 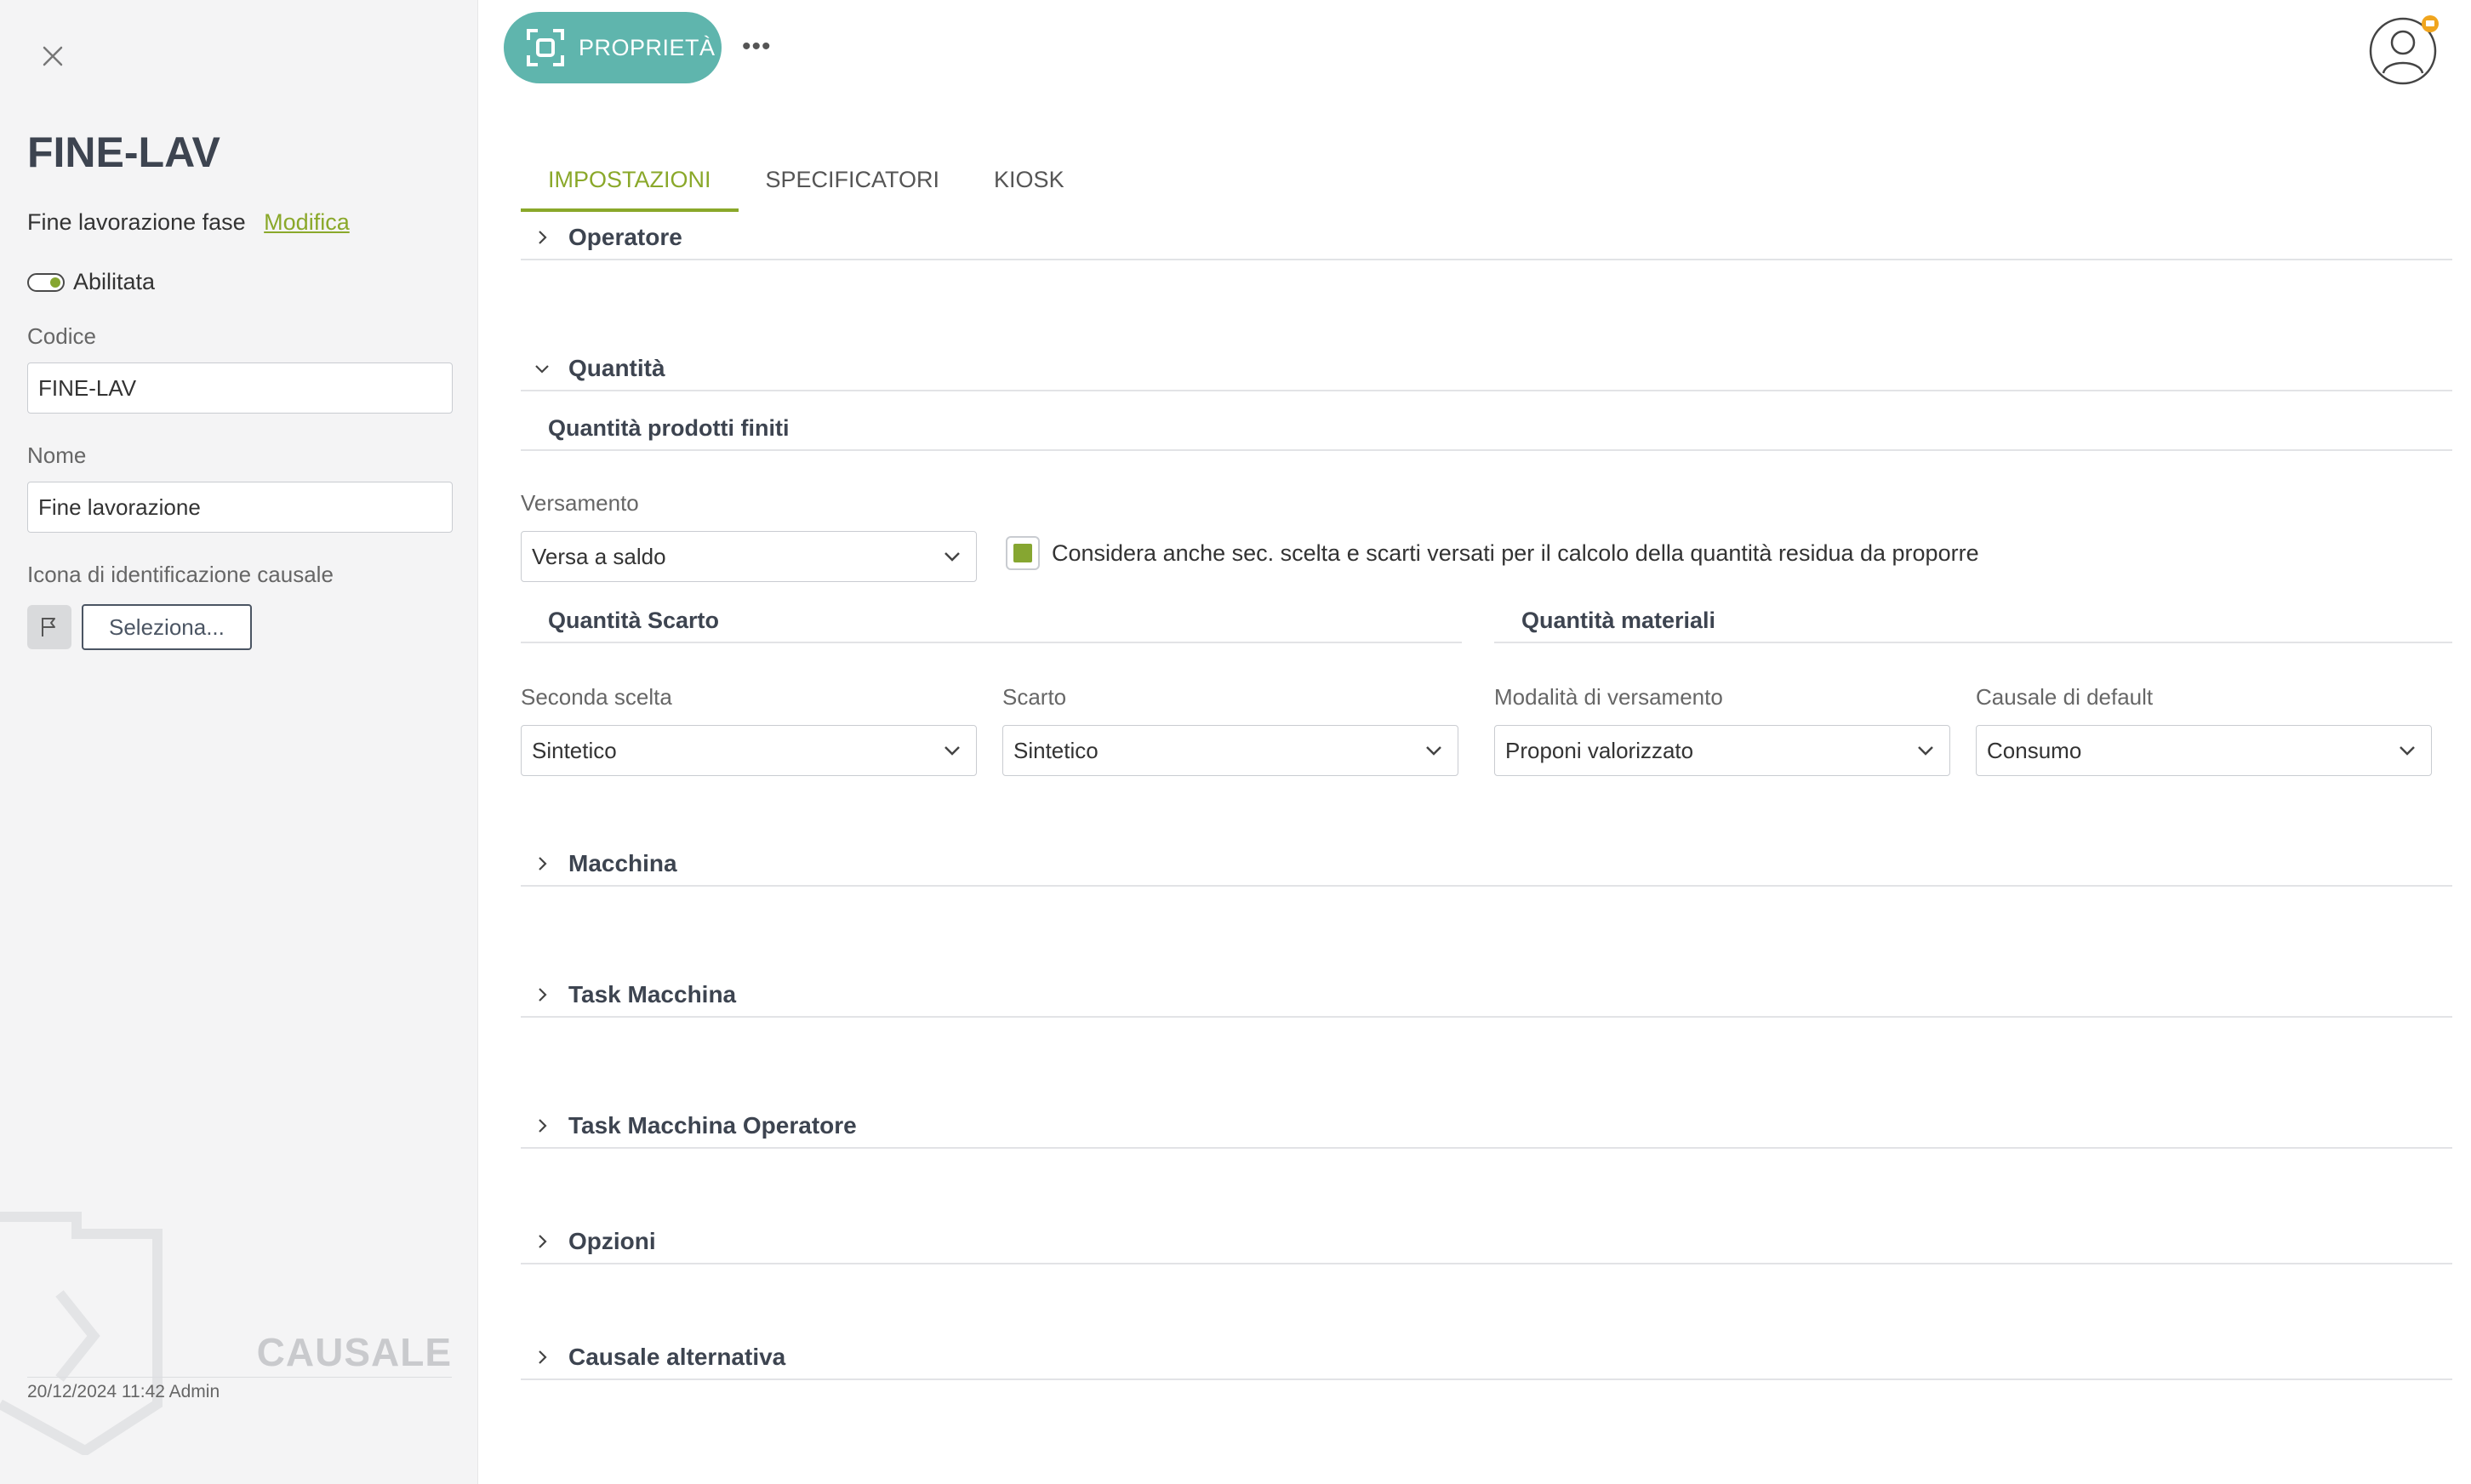 What do you see at coordinates (616, 368) in the screenshot?
I see `section-quantita-title: Quantità` at bounding box center [616, 368].